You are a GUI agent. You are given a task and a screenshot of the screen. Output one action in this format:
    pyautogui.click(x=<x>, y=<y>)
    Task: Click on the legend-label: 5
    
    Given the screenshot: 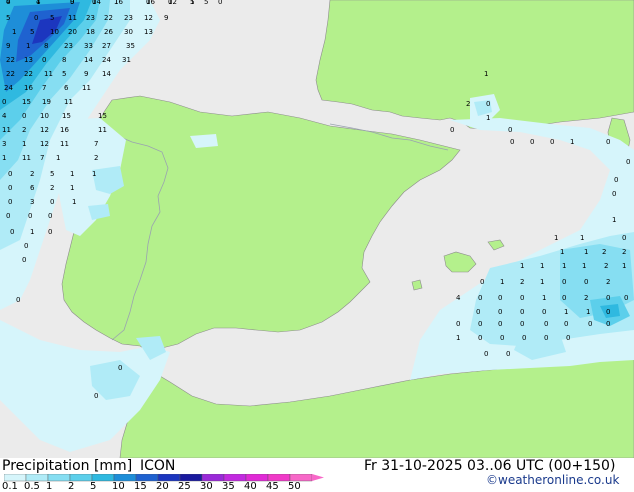 What is the action you would take?
    pyautogui.click(x=93, y=486)
    